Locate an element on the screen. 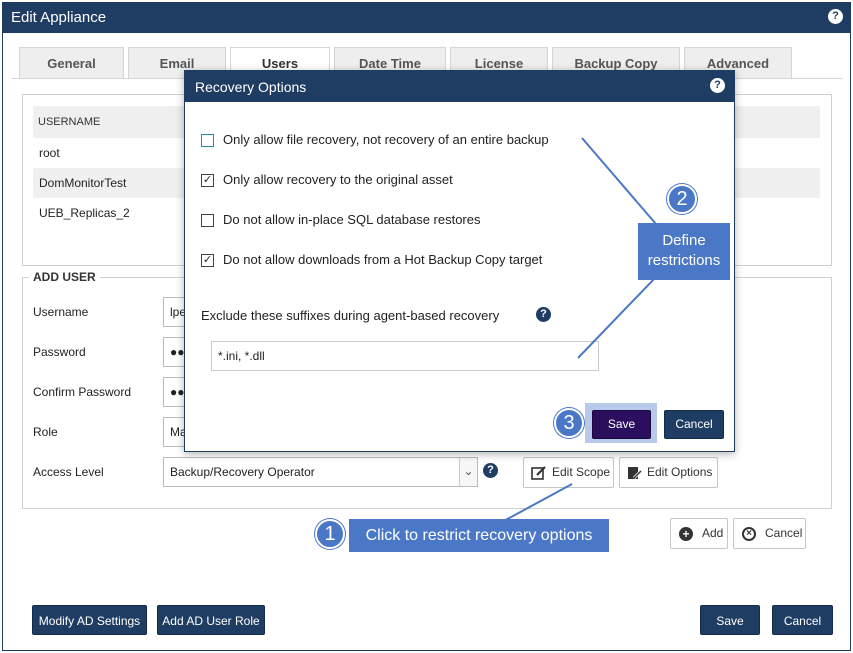 The width and height of the screenshot is (853, 653). tab-general: General is located at coordinates (71, 63).